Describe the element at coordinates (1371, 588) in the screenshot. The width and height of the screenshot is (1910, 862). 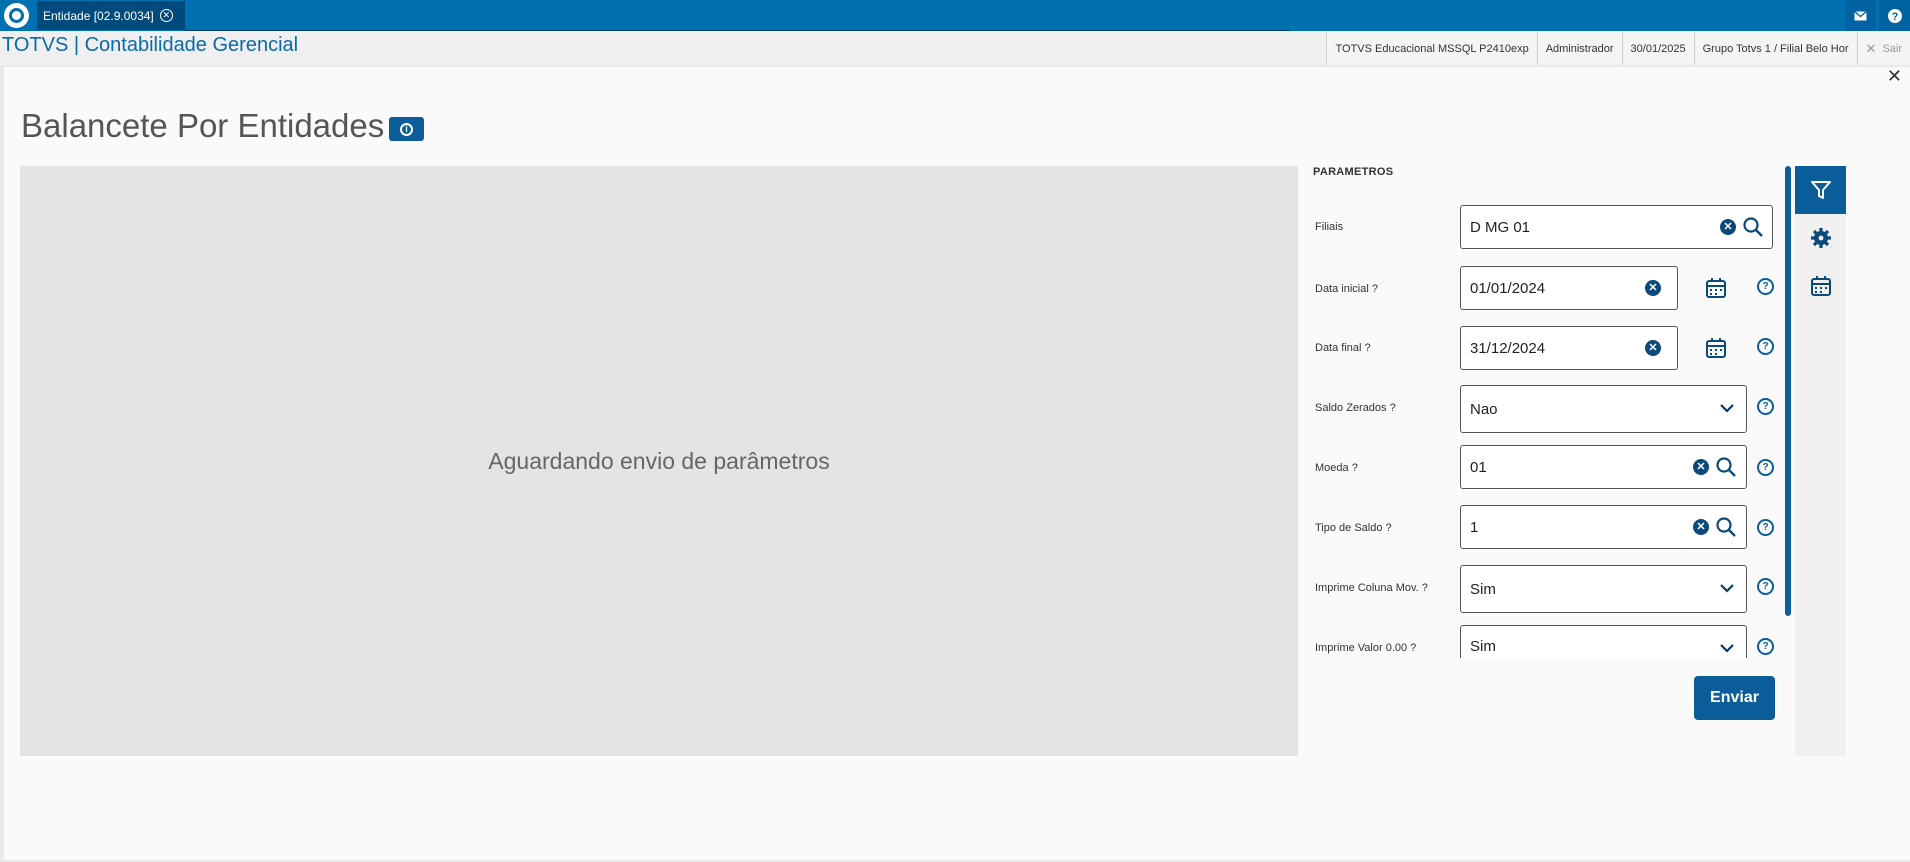
I see `imprime-coluna-label: Imprime Coluna Mov. ?` at that location.